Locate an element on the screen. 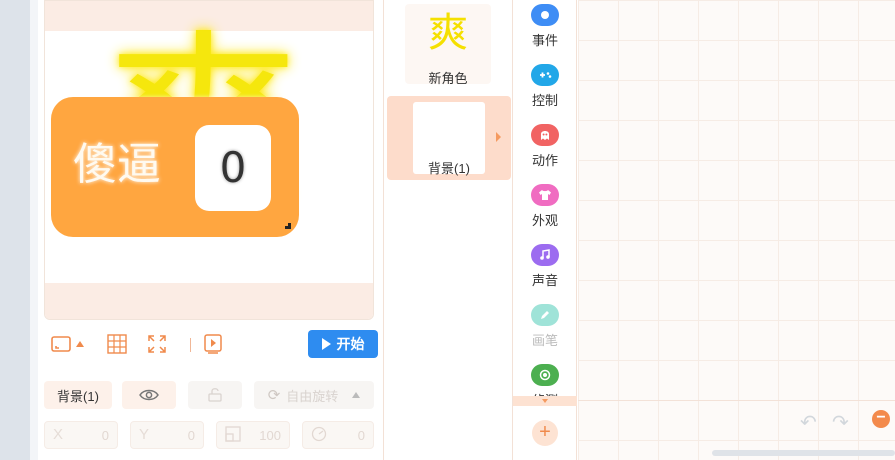 This screenshot has height=460, width=895. zoom-out-icon: − is located at coordinates (881, 419).